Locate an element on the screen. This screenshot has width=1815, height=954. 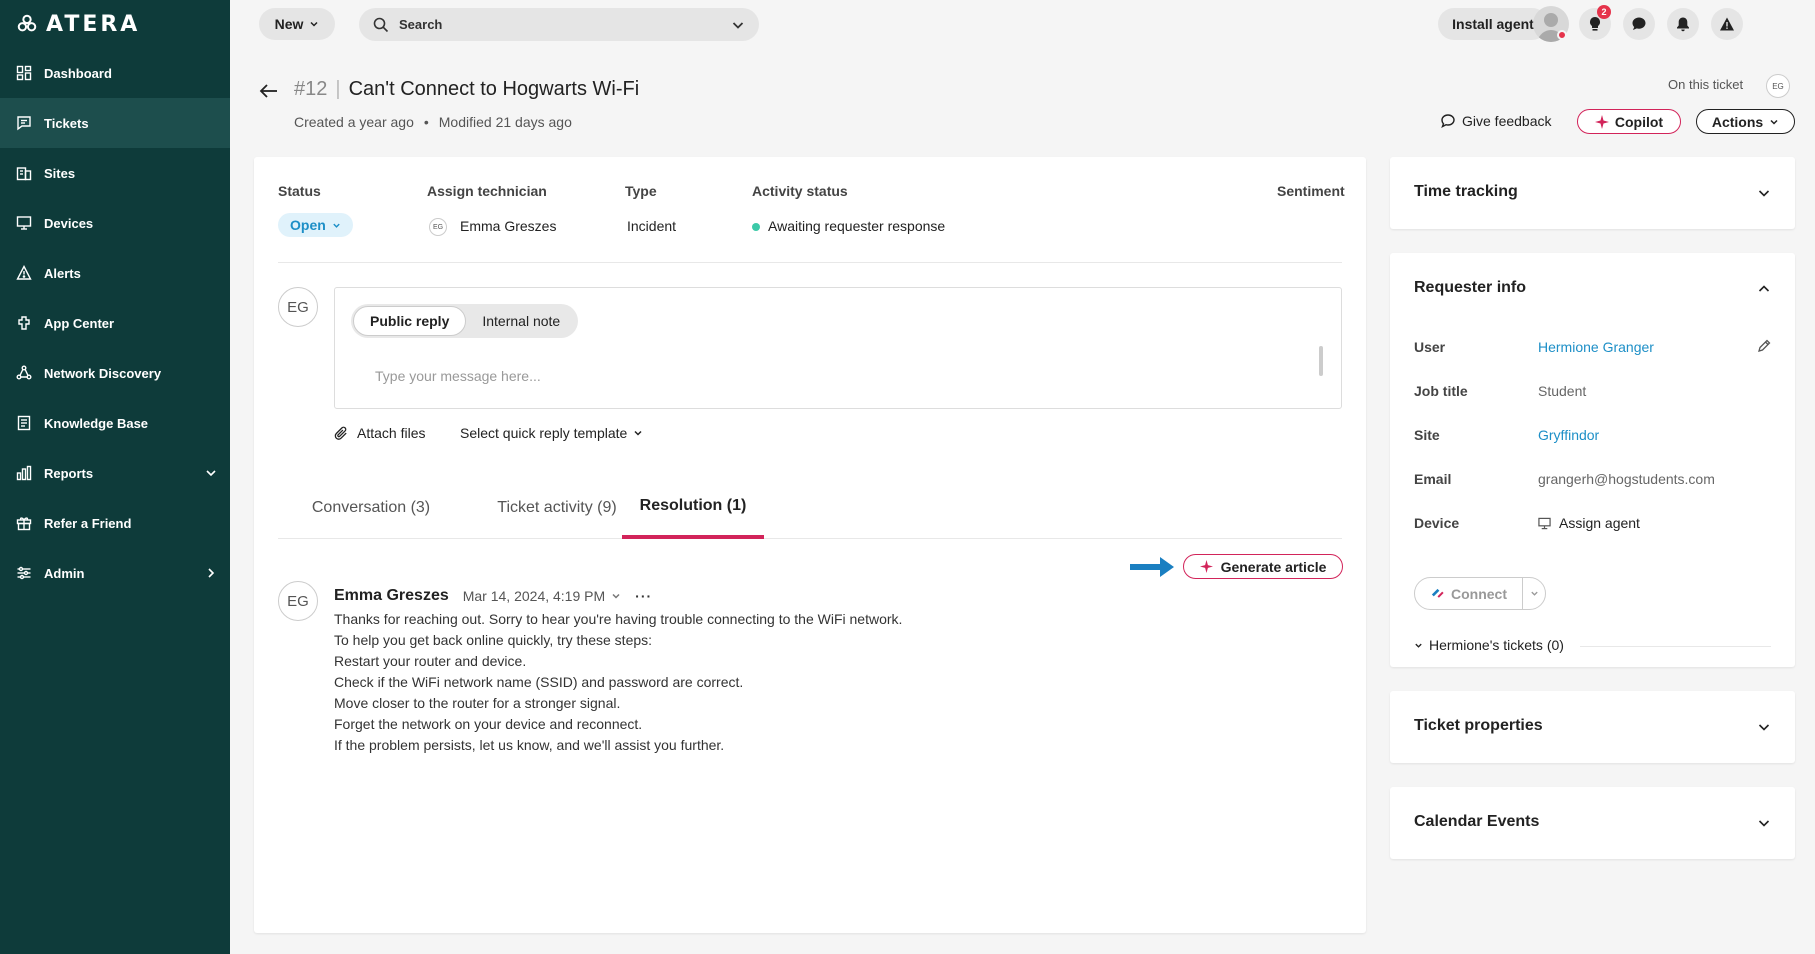
logo: ATERA is located at coordinates (115, 24).